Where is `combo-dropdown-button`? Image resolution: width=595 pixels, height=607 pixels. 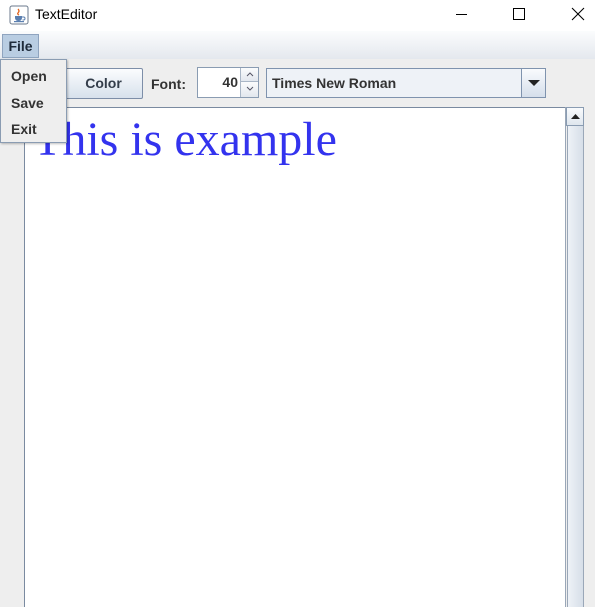
combo-dropdown-button is located at coordinates (533, 83).